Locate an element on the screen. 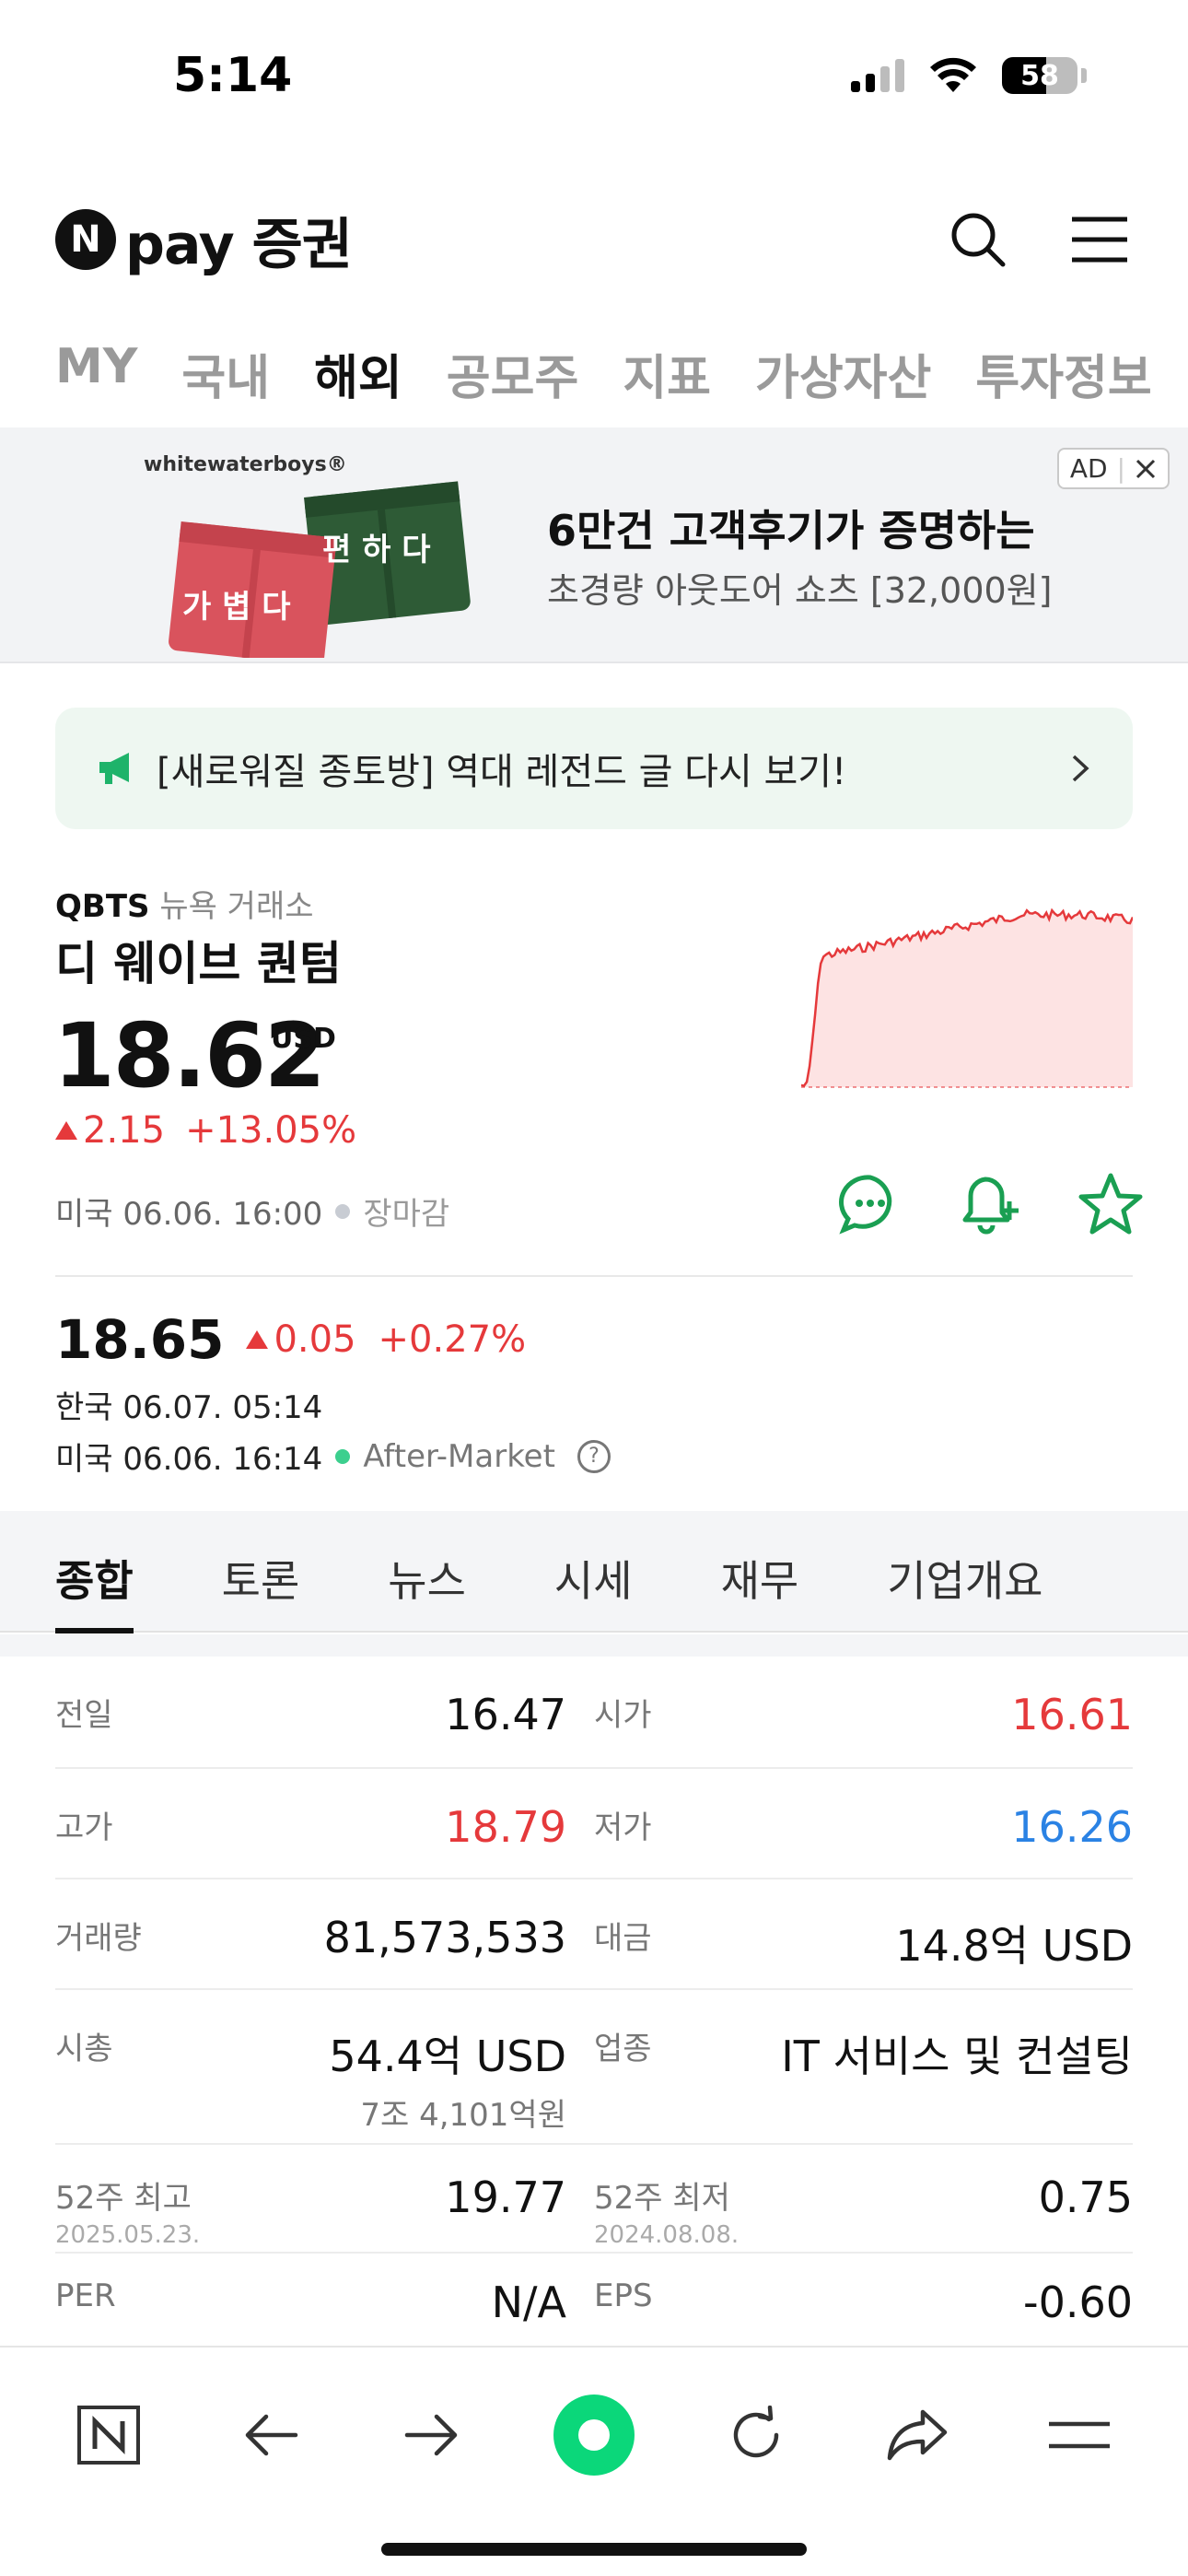 This screenshot has width=1188, height=2576. tab-indicators: 지표 is located at coordinates (667, 379).